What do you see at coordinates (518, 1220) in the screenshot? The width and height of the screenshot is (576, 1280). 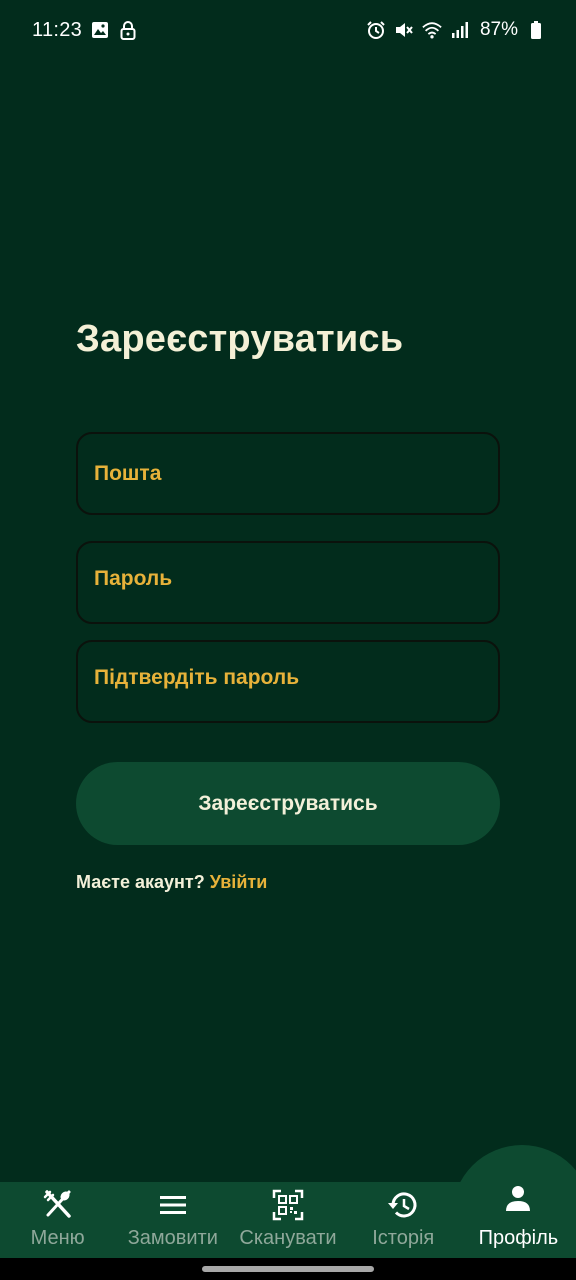 I see `nav-item-profile: Профіль` at bounding box center [518, 1220].